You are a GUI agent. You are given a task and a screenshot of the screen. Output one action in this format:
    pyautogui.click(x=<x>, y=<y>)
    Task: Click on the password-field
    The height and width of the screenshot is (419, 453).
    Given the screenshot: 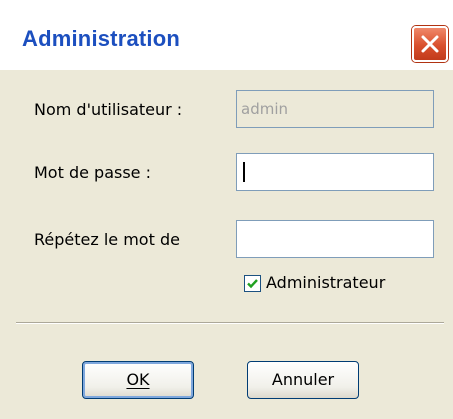 What is the action you would take?
    pyautogui.click(x=335, y=172)
    